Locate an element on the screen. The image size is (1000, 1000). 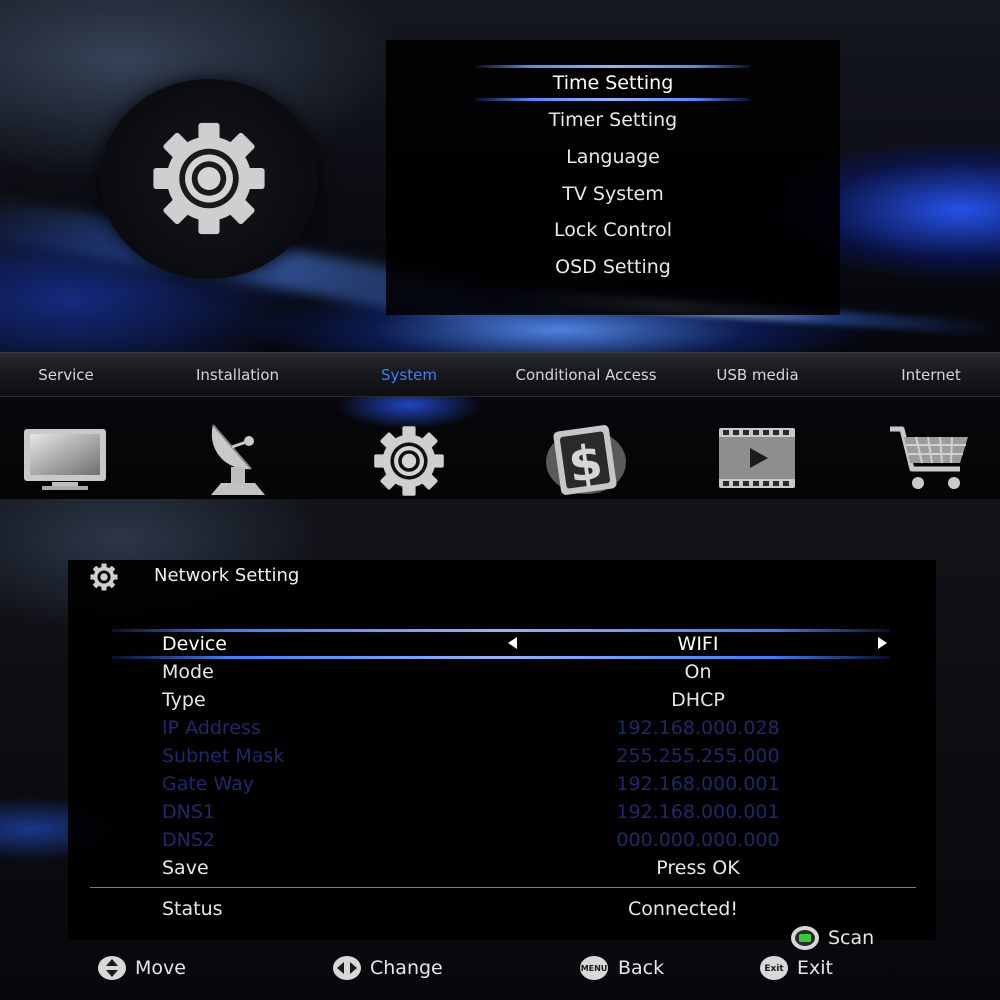
tab-label: System is located at coordinates (409, 375).